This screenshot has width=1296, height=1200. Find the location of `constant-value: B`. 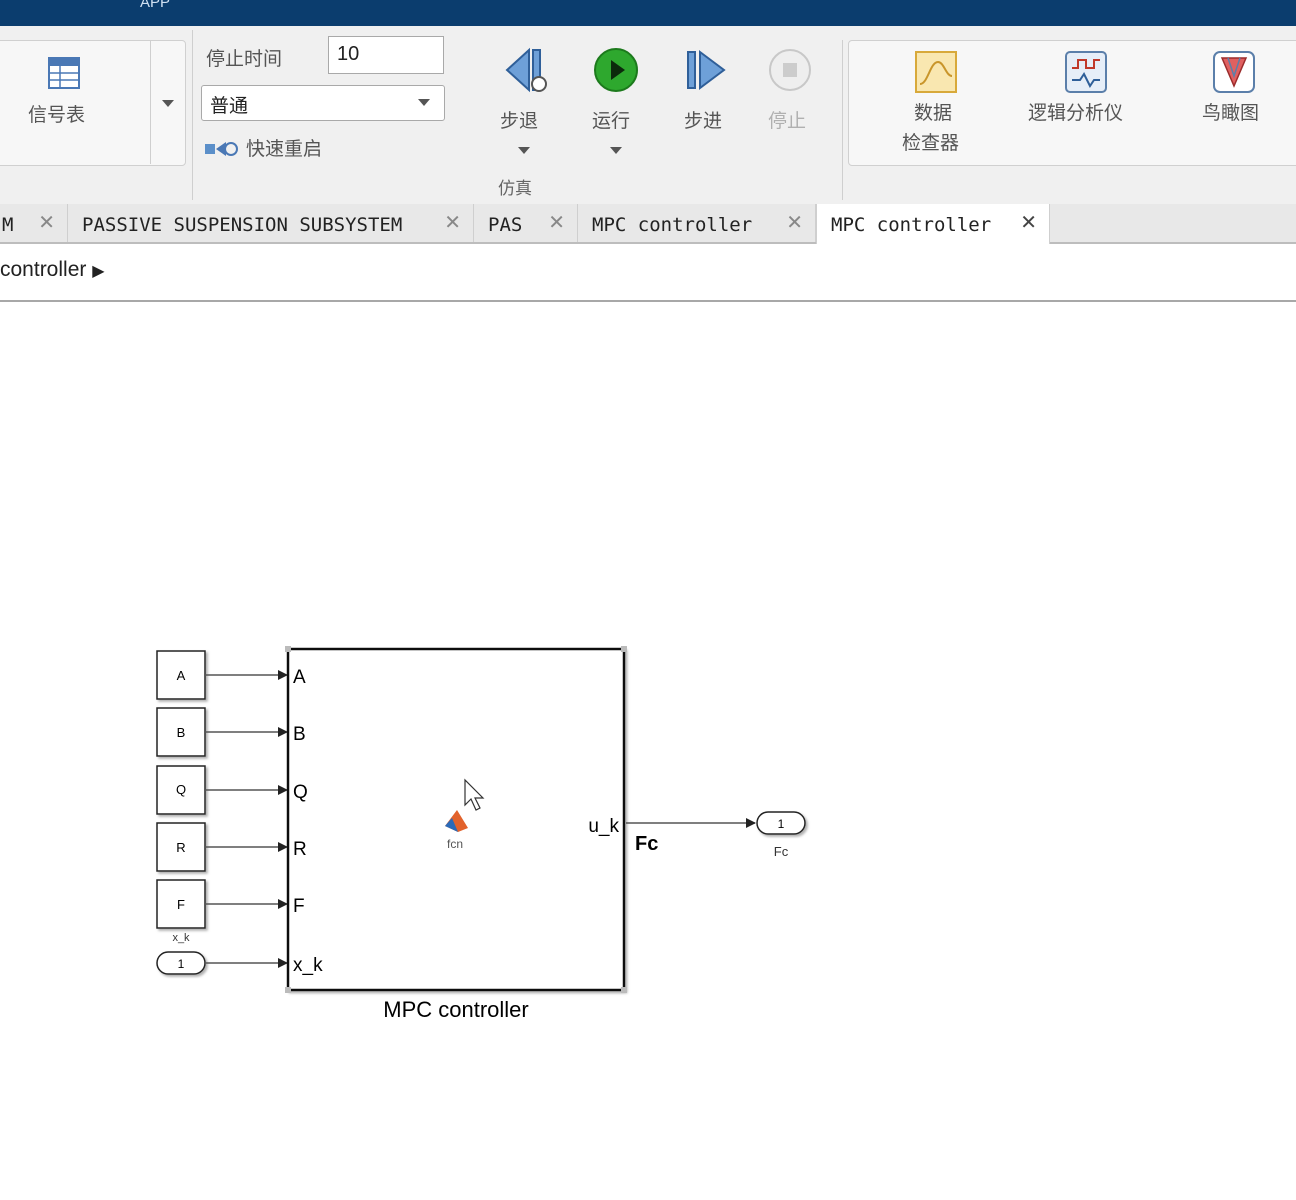

constant-value: B is located at coordinates (181, 732).